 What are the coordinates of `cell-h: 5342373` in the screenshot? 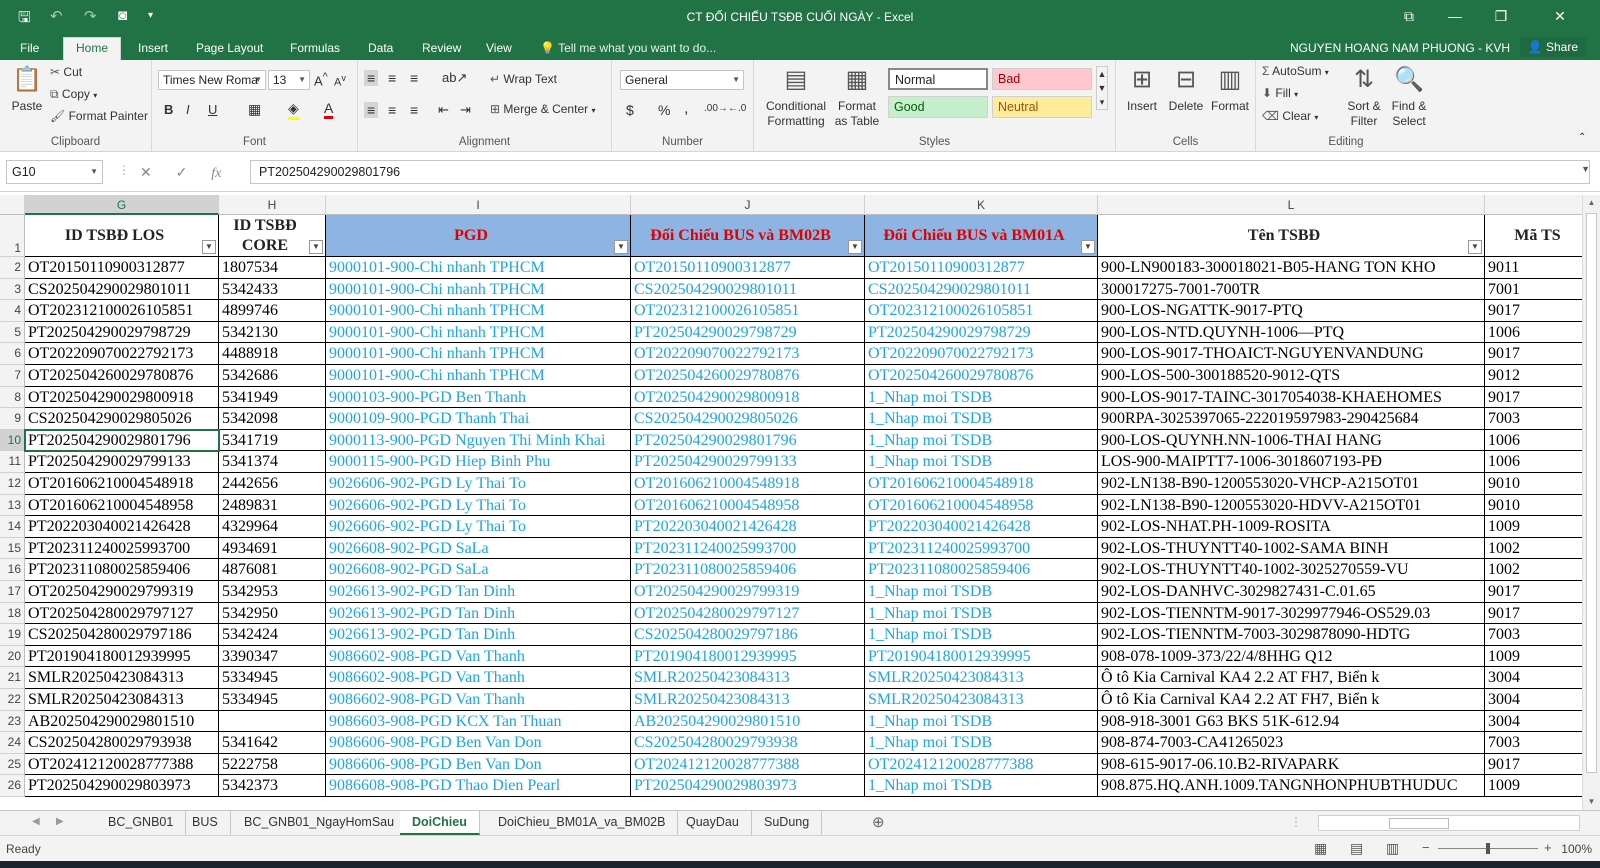 It's located at (272, 786).